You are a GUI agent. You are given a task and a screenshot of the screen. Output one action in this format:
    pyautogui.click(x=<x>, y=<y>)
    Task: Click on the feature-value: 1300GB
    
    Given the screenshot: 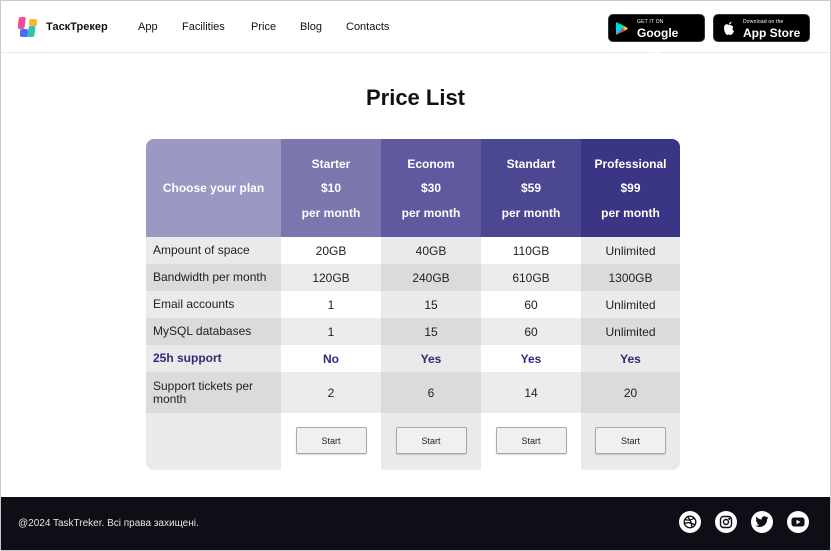 What is the action you would take?
    pyautogui.click(x=630, y=277)
    